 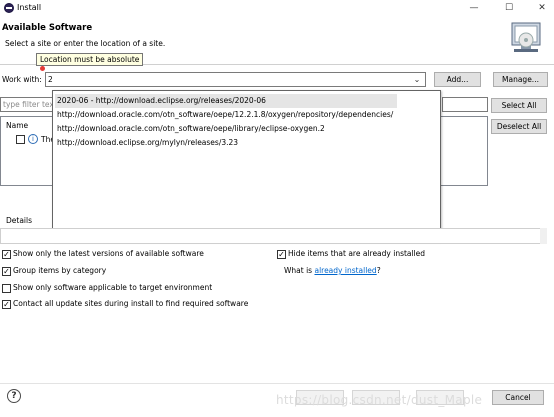 What do you see at coordinates (542, 8) in the screenshot?
I see `close-button: ✕` at bounding box center [542, 8].